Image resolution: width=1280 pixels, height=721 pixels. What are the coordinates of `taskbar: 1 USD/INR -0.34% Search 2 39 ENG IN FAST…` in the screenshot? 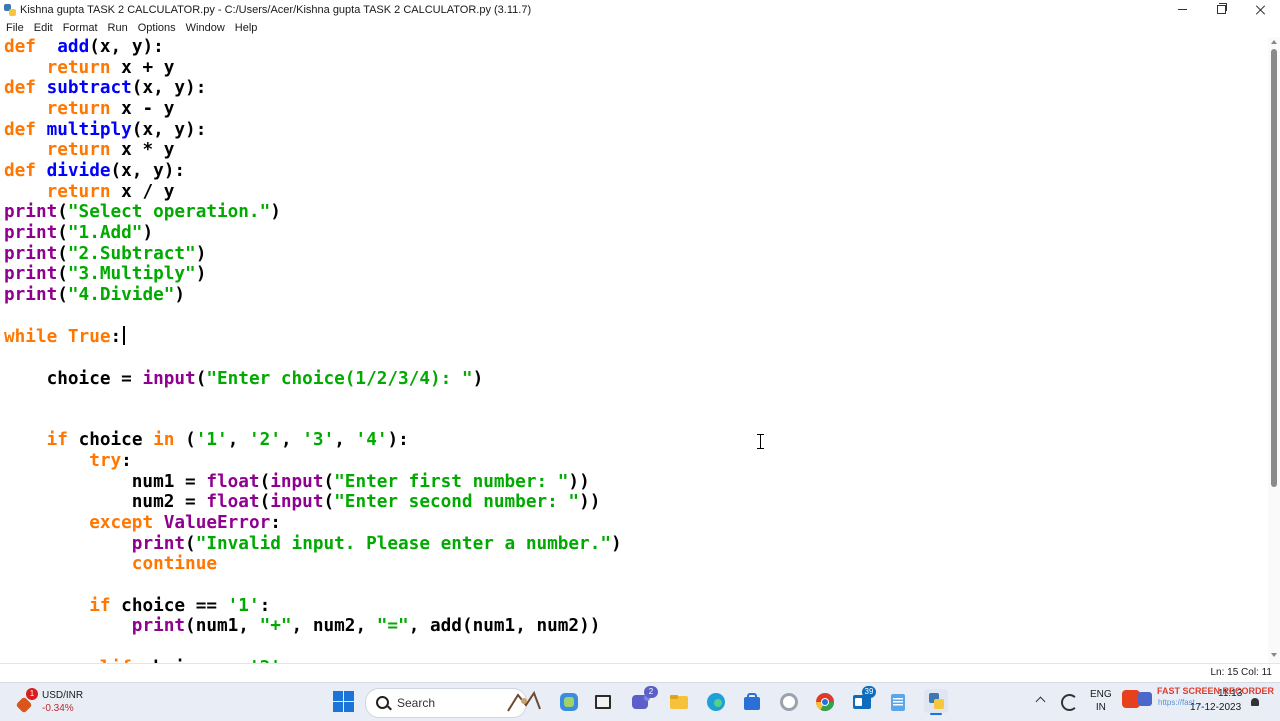 It's located at (640, 701).